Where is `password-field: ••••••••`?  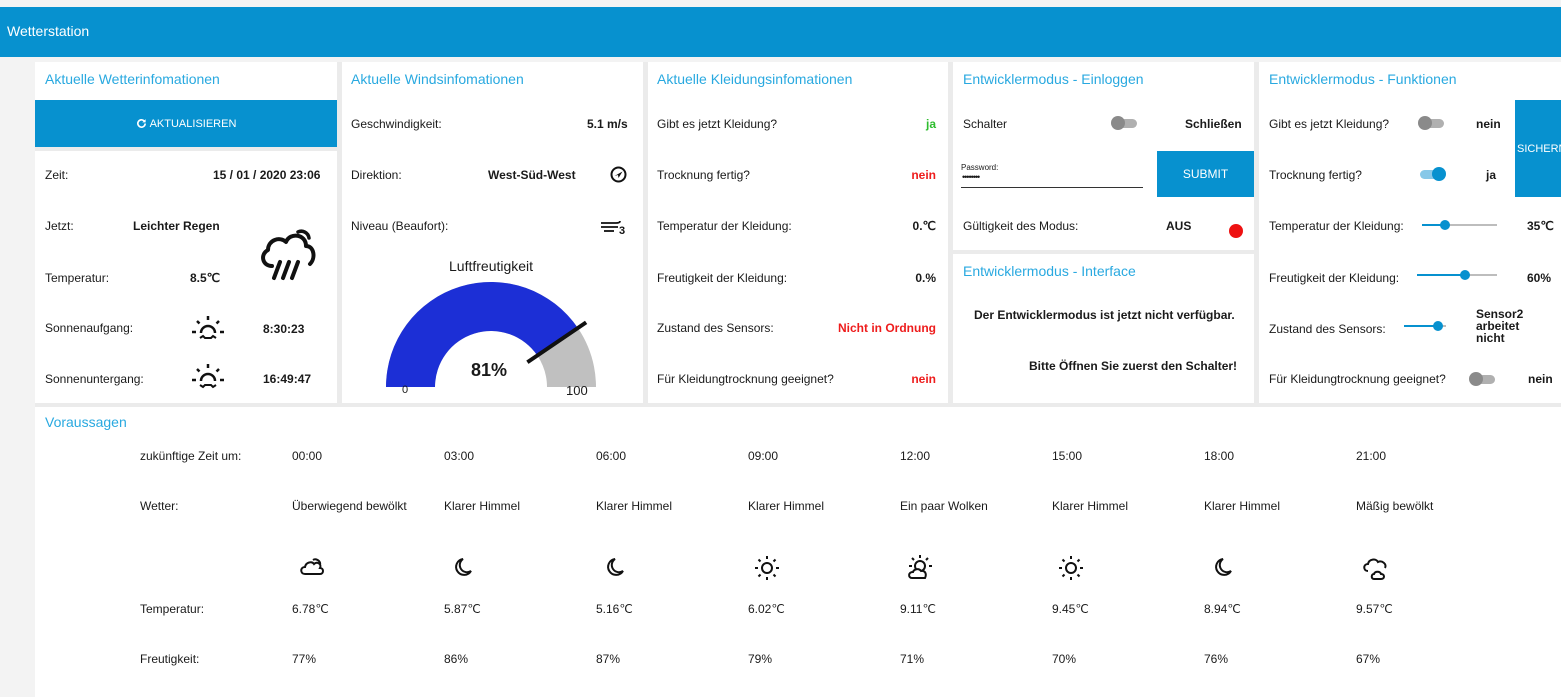
password-field: •••••••• is located at coordinates (971, 177).